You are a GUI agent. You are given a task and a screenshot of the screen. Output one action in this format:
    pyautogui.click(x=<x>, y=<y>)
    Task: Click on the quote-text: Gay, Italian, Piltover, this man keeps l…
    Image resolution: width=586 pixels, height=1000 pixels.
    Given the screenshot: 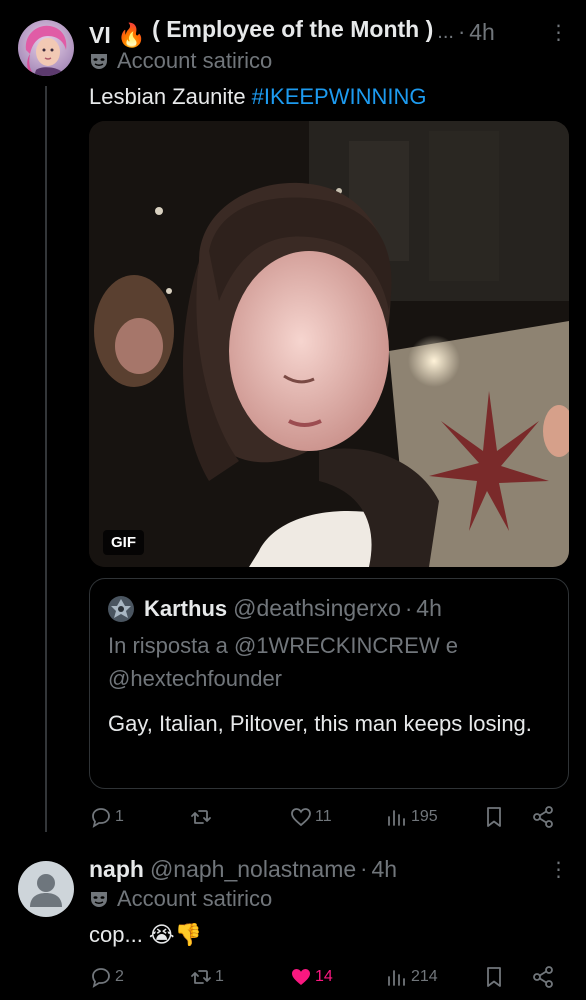 What is the action you would take?
    pyautogui.click(x=320, y=723)
    